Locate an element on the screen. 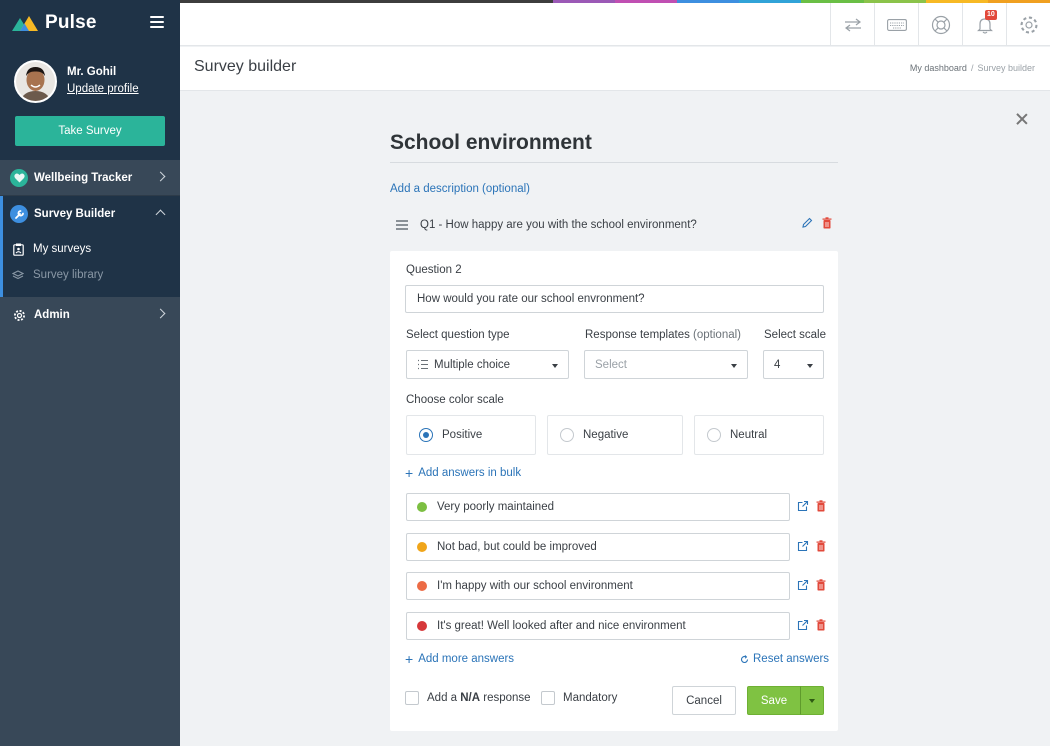 Image resolution: width=1050 pixels, height=746 pixels. answer-row-1: Very poorly maintained is located at coordinates (598, 507).